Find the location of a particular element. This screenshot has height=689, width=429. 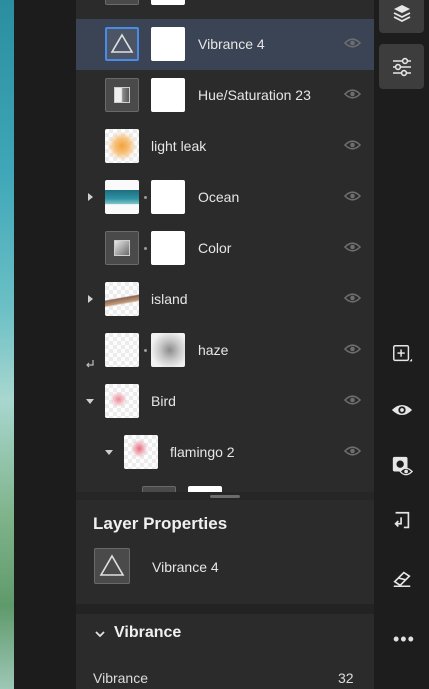

divider is located at coordinates (225, 609).